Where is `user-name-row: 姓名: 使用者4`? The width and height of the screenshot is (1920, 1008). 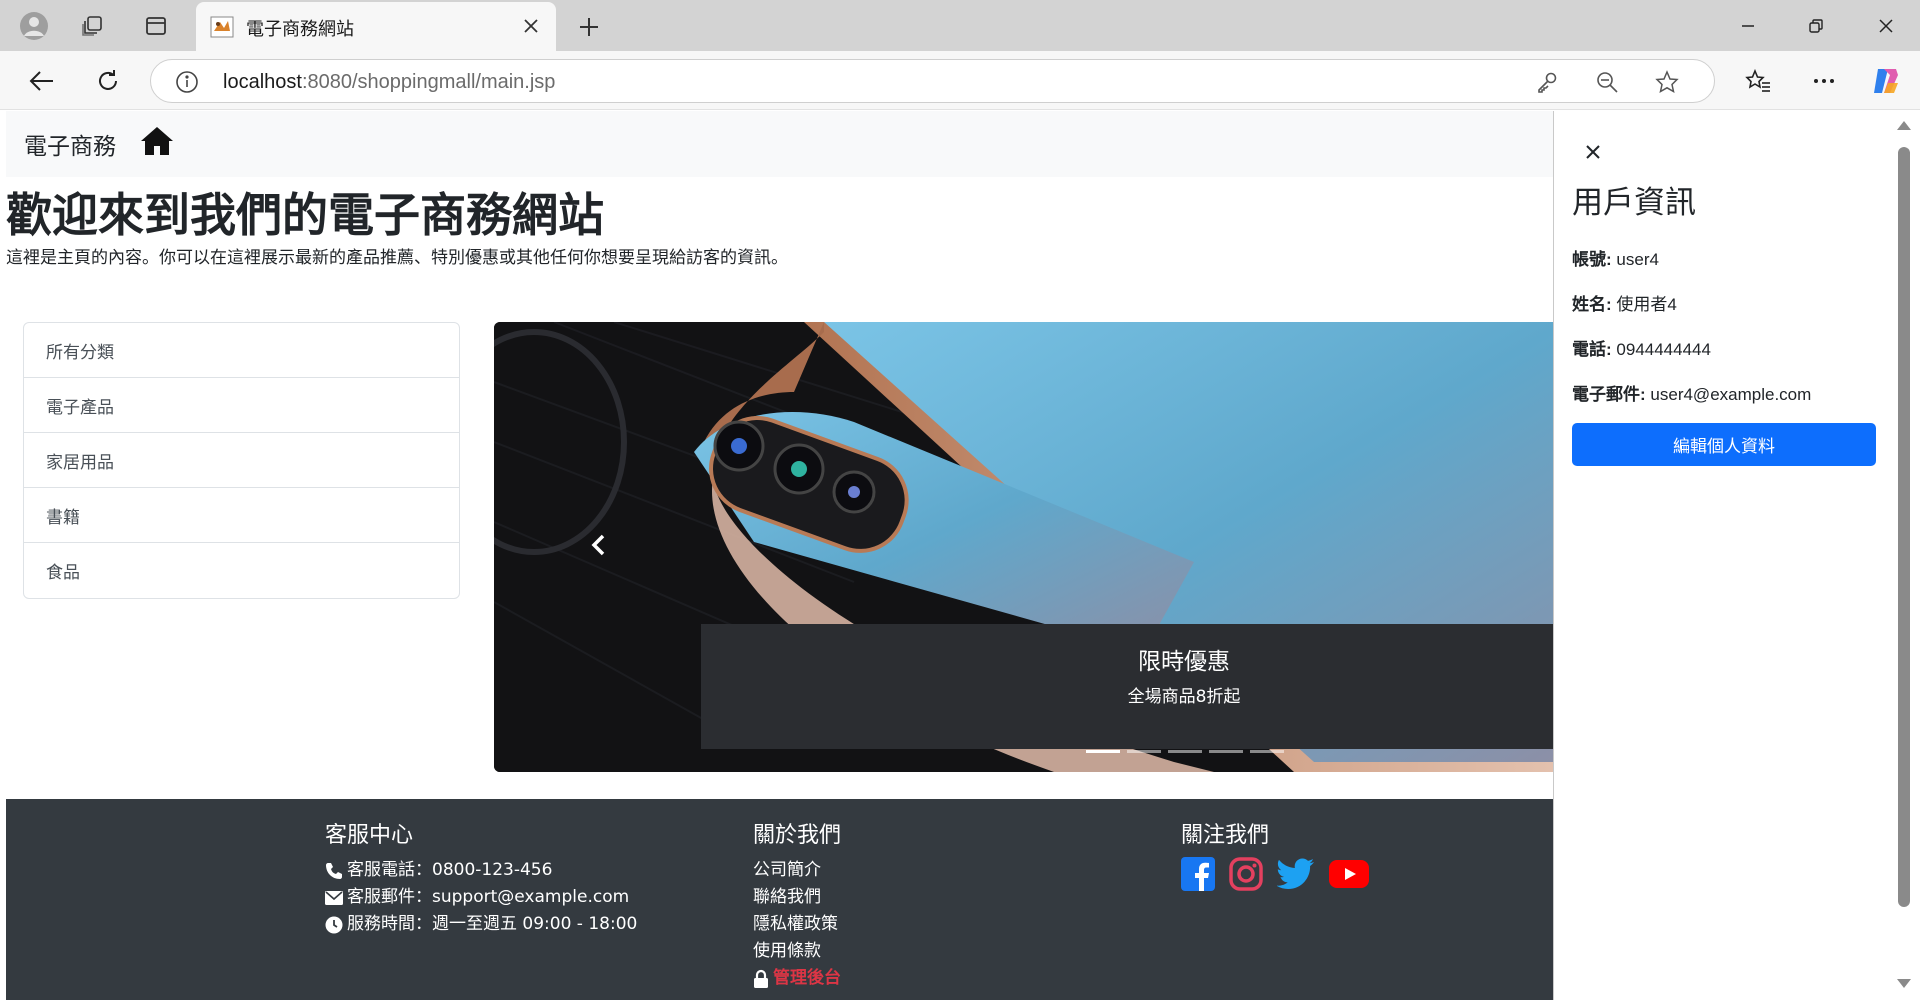
user-name-row: 姓名: 使用者4 is located at coordinates (1624, 302).